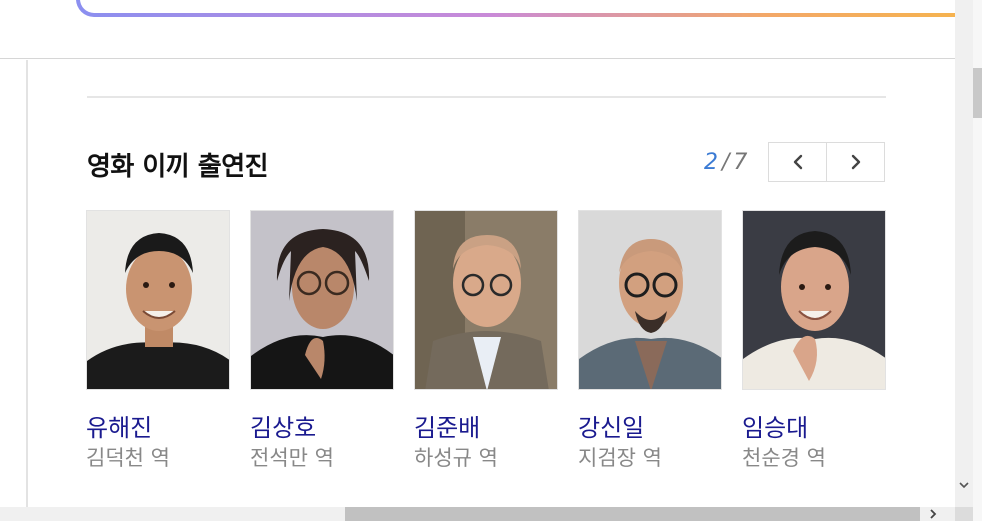 This screenshot has width=982, height=521. I want to click on cast-name: 김상호, so click(283, 425).